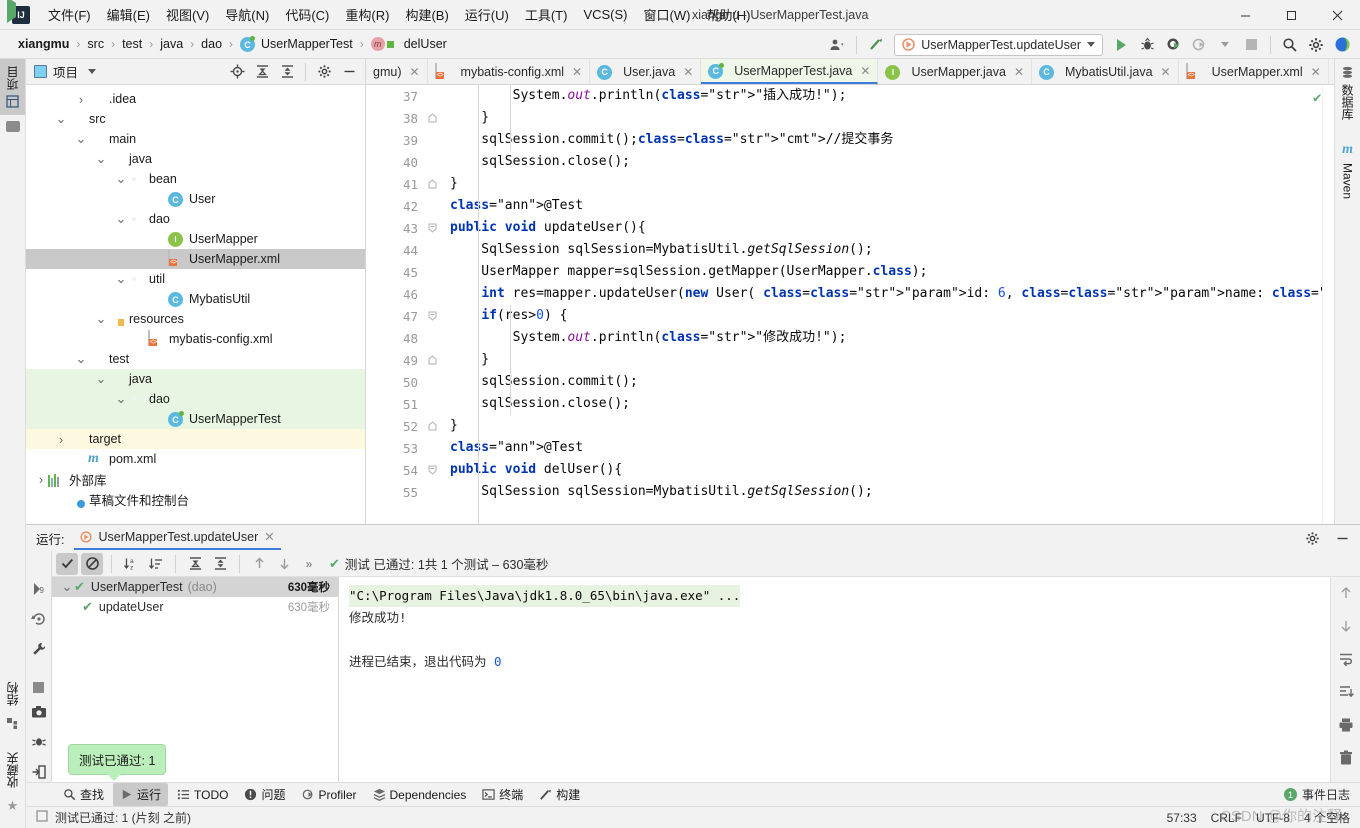 This screenshot has width=1360, height=828. I want to click on sidebar-item-project: 项目, so click(12, 87).